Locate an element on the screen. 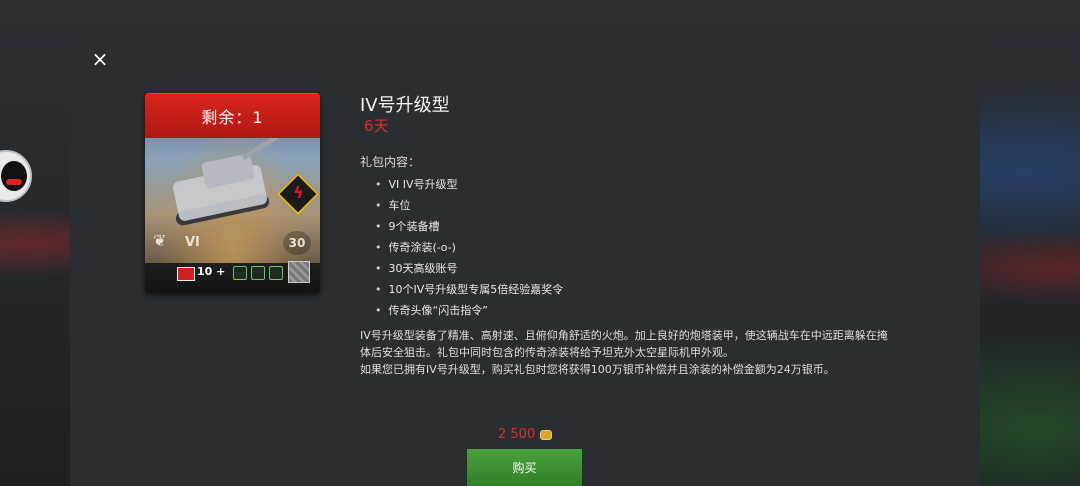  list-item: 传奇头像“闪击指令” is located at coordinates (469, 310).